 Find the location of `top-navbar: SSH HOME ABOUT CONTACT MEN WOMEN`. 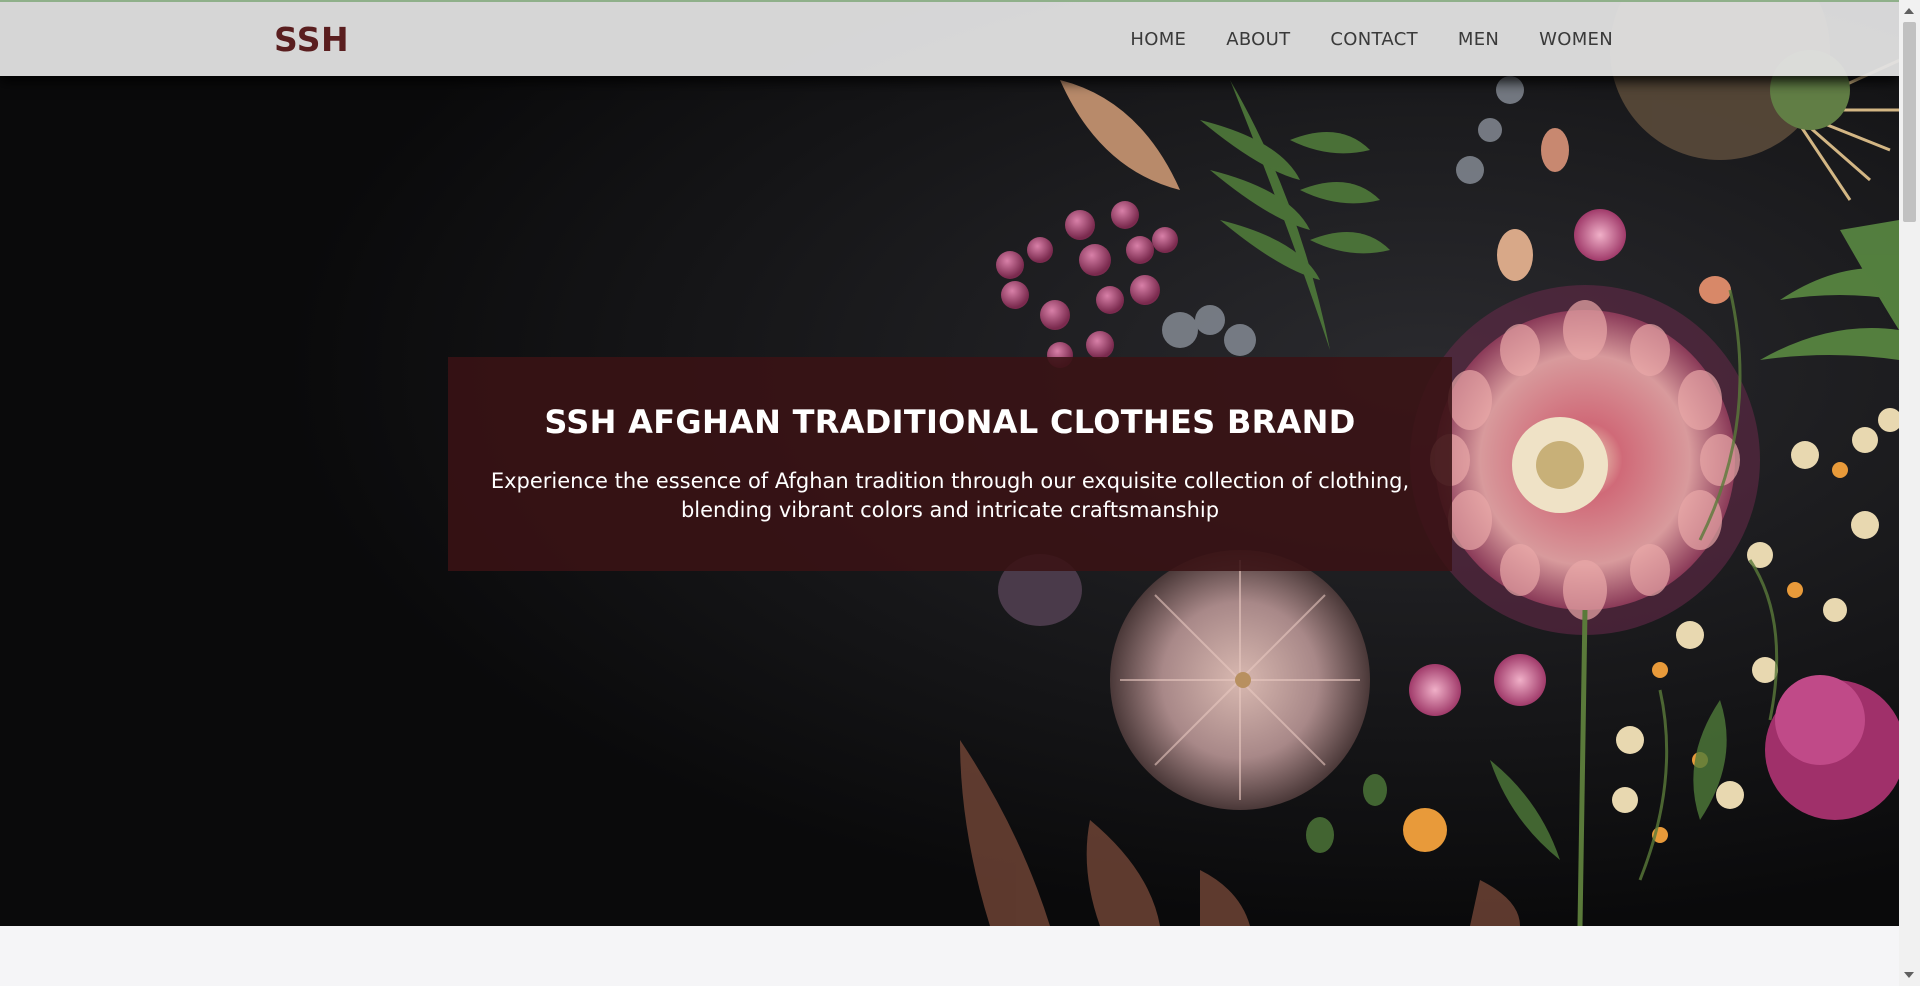

top-navbar: SSH HOME ABOUT CONTACT MEN WOMEN is located at coordinates (949, 38).